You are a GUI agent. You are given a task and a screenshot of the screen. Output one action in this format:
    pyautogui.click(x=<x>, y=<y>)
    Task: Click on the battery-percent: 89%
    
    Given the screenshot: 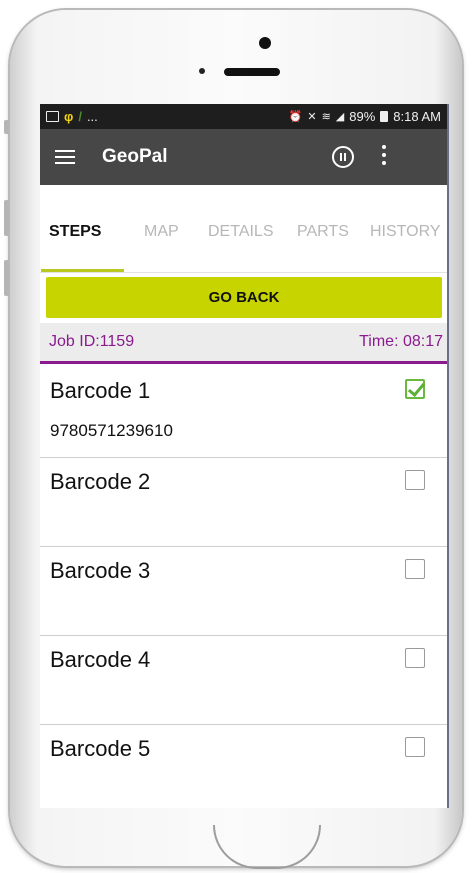 What is the action you would take?
    pyautogui.click(x=362, y=116)
    